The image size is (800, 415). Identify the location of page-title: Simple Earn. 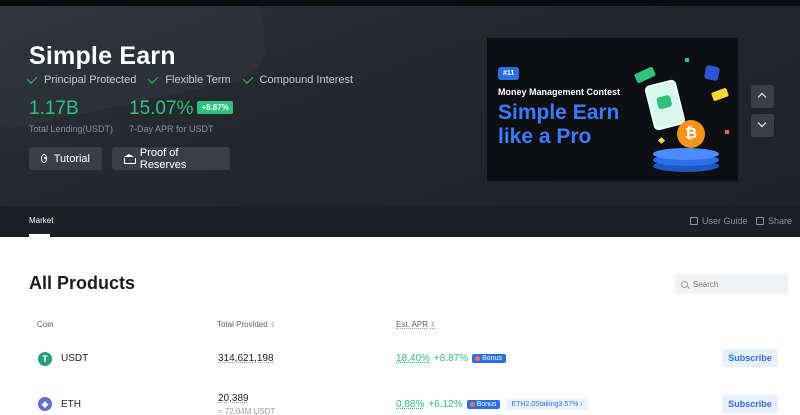
(102, 56).